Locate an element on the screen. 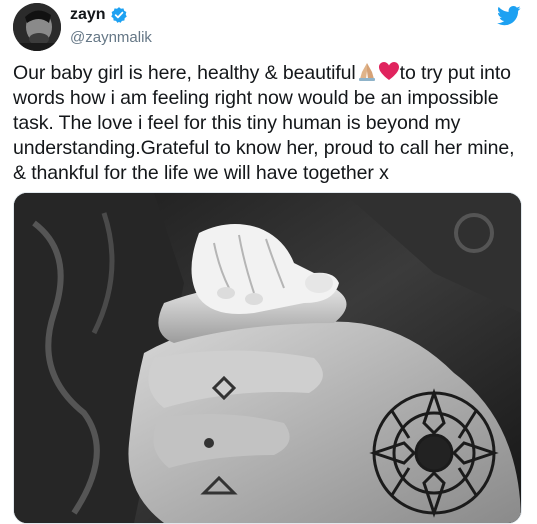 The height and width of the screenshot is (524, 537). avatar is located at coordinates (37, 27).